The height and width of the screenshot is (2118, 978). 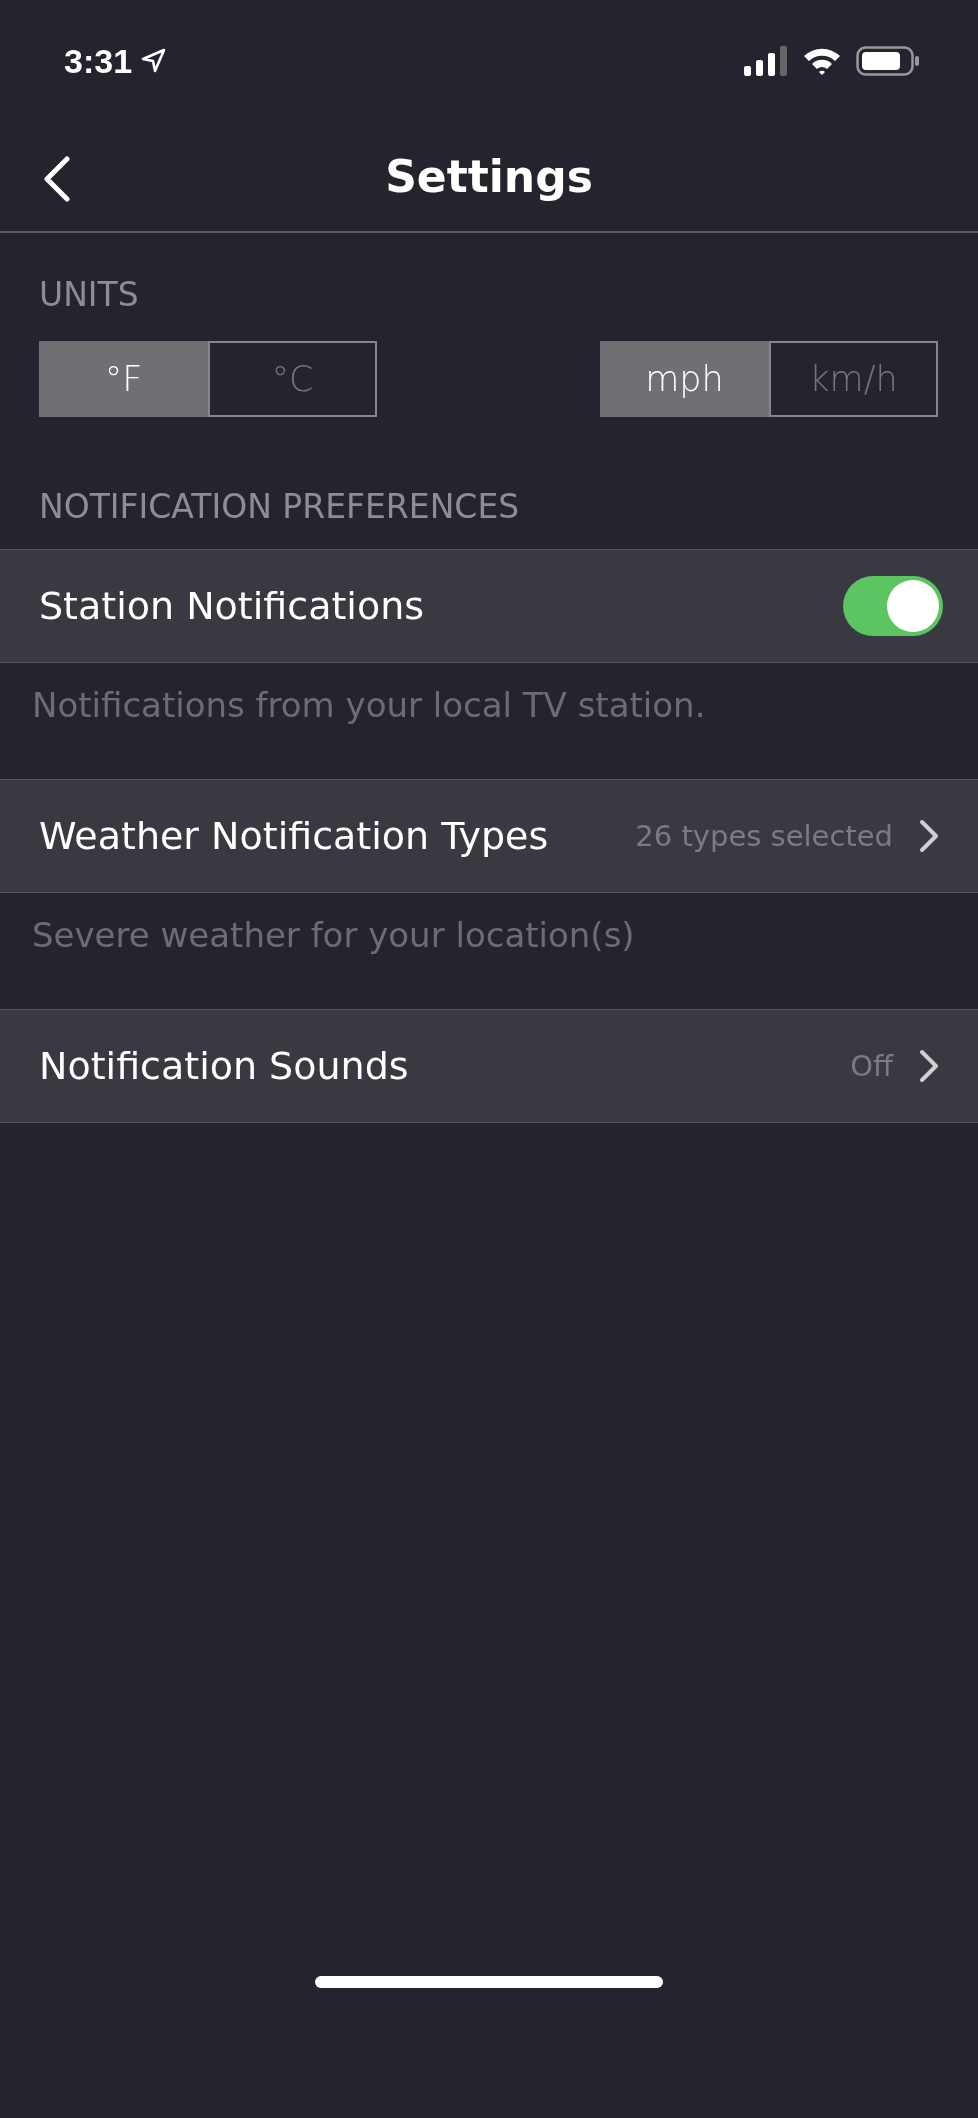 What do you see at coordinates (684, 379) in the screenshot?
I see `unit-segment: mph` at bounding box center [684, 379].